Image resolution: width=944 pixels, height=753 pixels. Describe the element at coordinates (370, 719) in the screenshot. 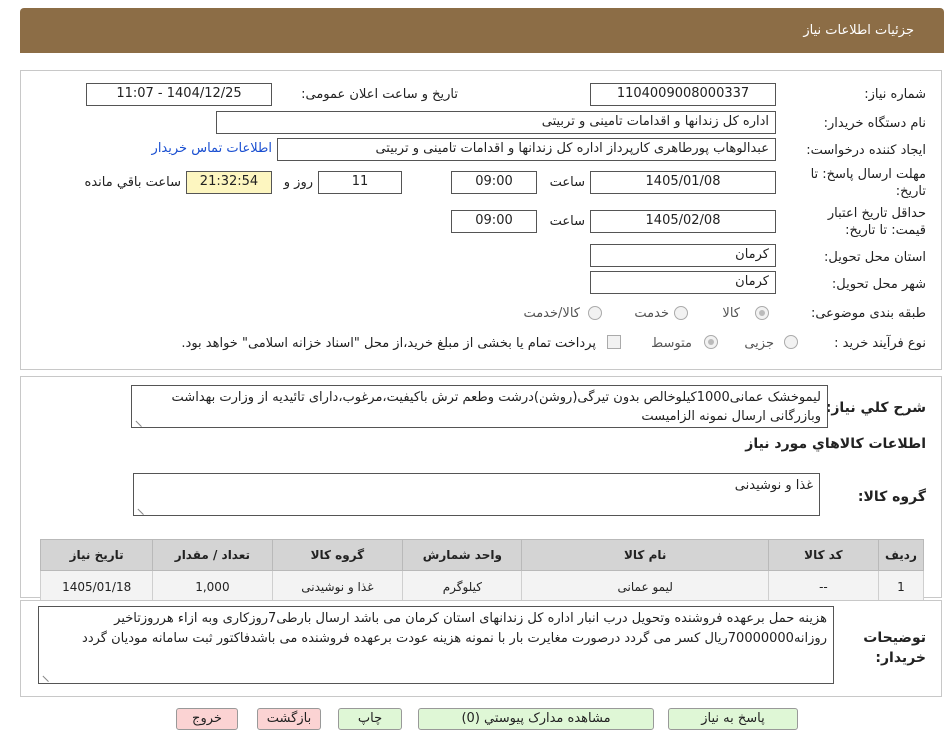

I see `print-button: چاپ` at that location.